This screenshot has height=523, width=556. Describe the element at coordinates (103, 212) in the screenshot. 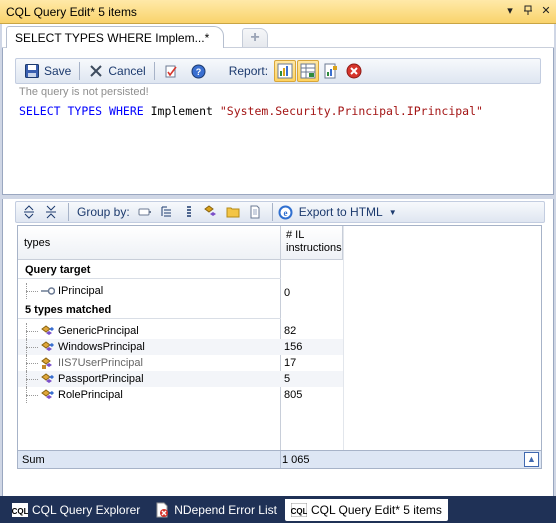

I see `group-by-label: Group by:` at that location.